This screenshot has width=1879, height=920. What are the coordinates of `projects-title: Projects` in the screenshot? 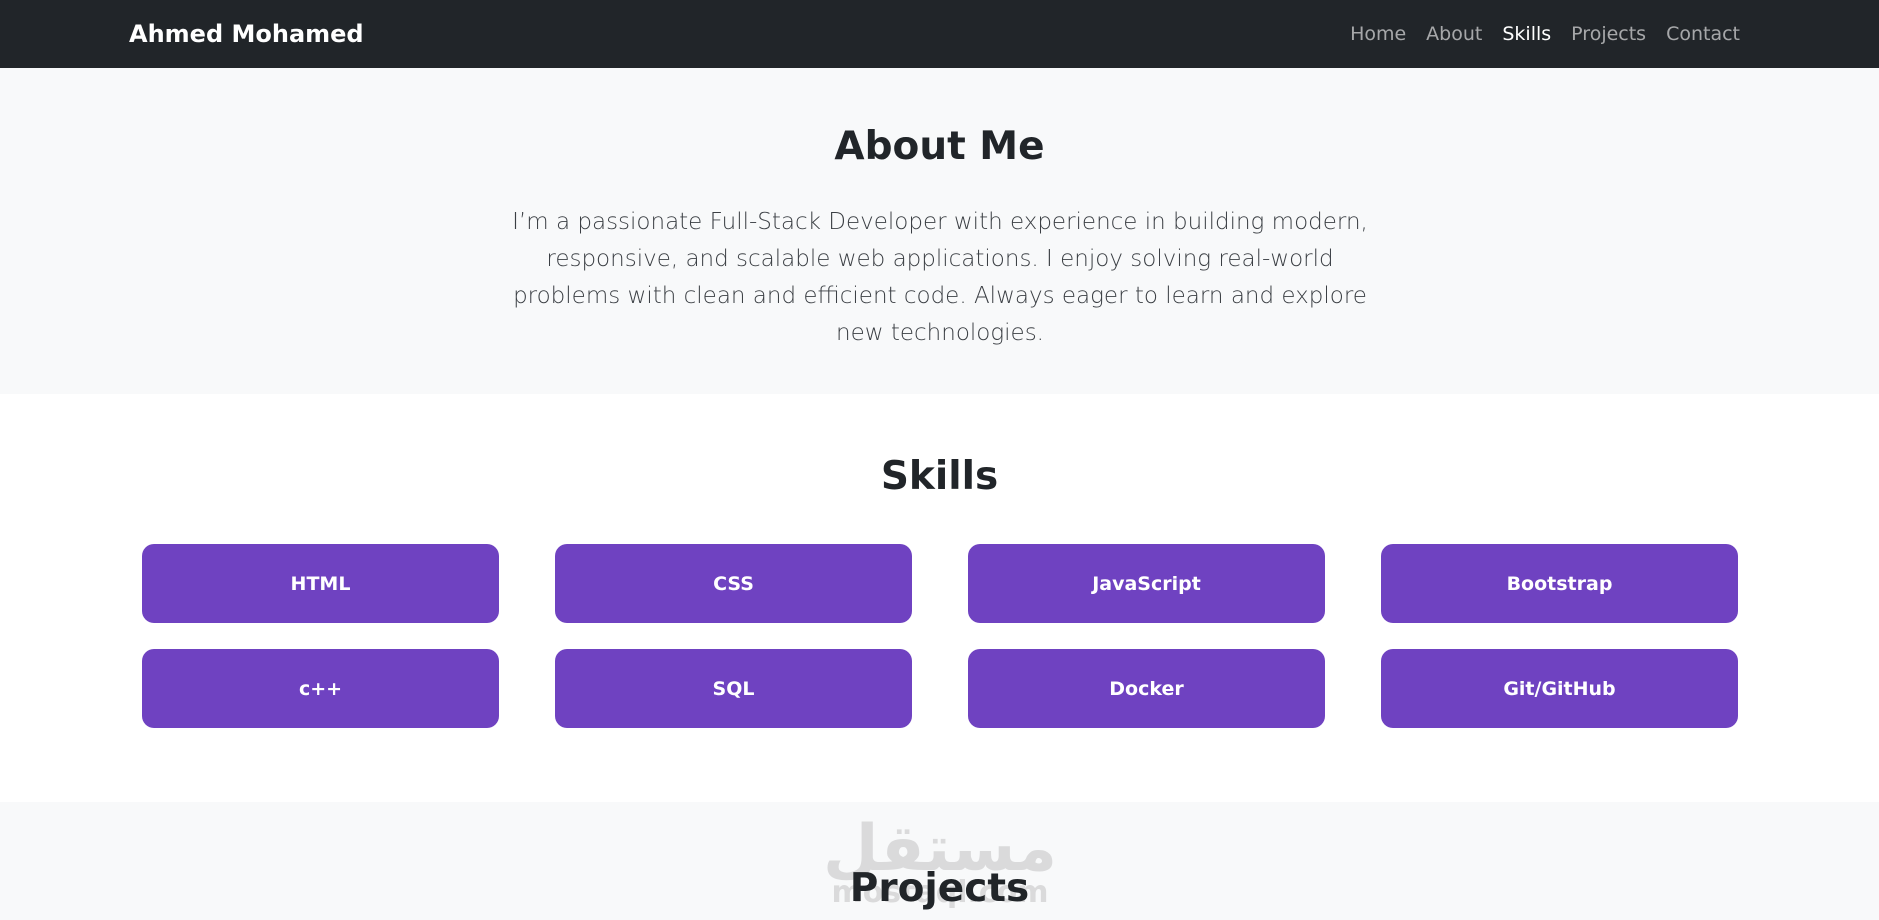 It's located at (939, 888).